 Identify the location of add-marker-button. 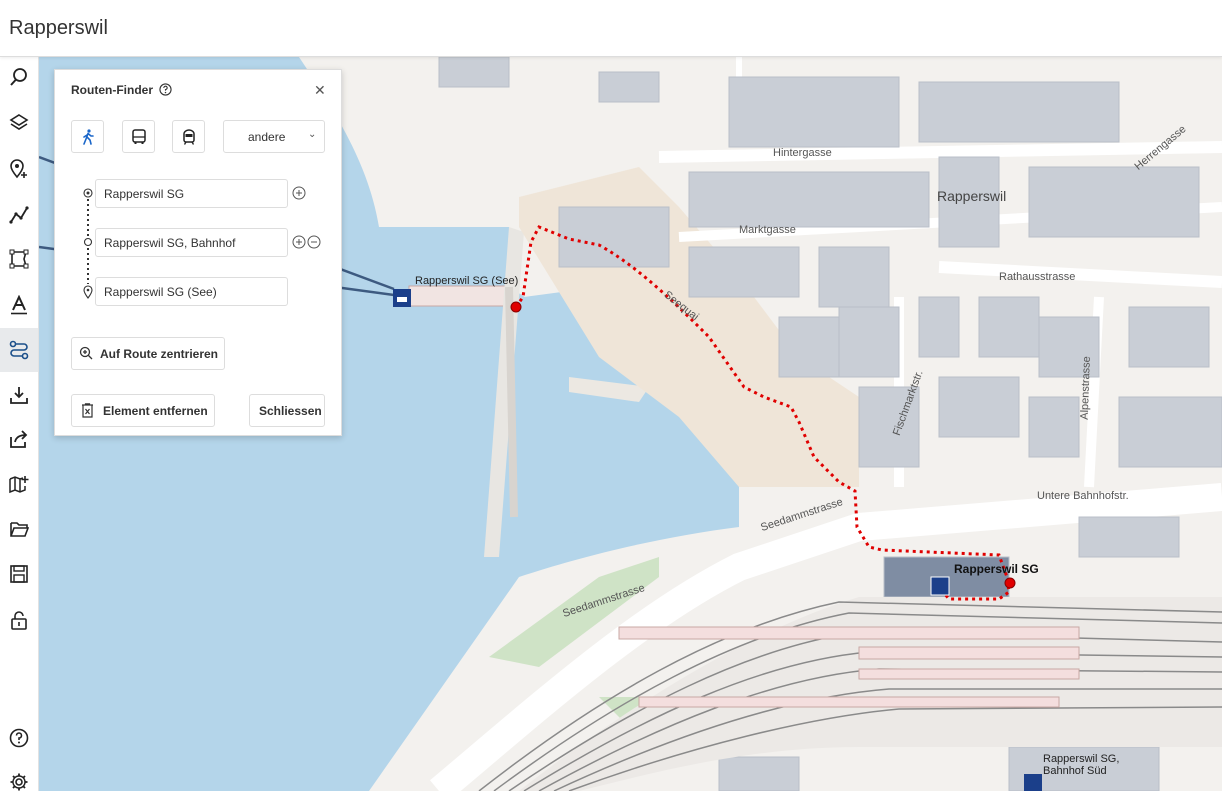
(19, 169).